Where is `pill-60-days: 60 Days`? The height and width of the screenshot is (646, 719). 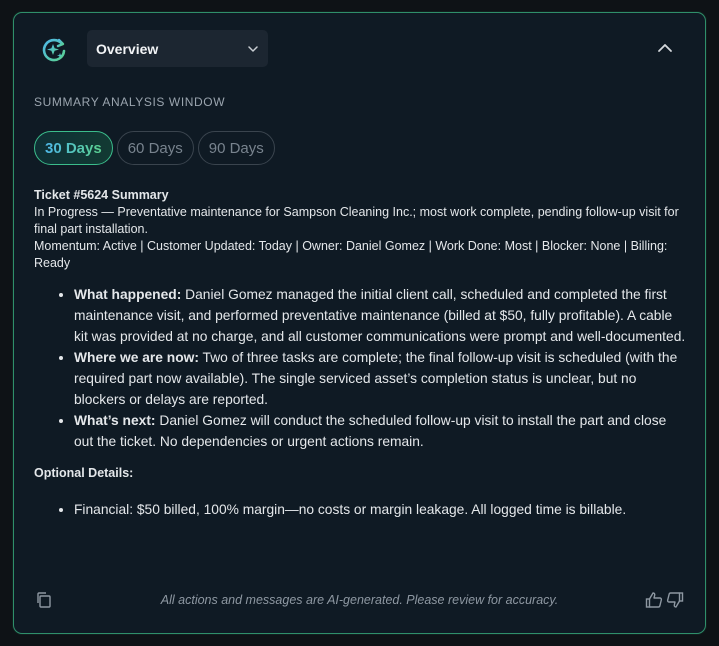
pill-60-days: 60 Days is located at coordinates (155, 148).